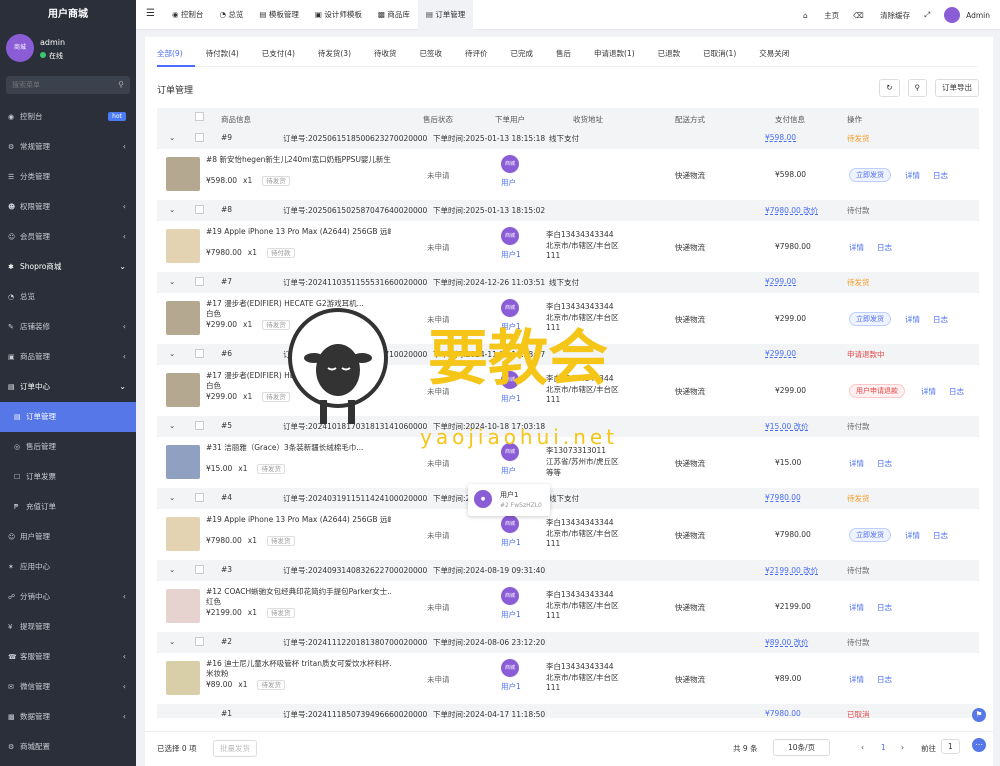  I want to click on sidebar-item-order-center: ▤ 订单中心 ⌄, so click(68, 387).